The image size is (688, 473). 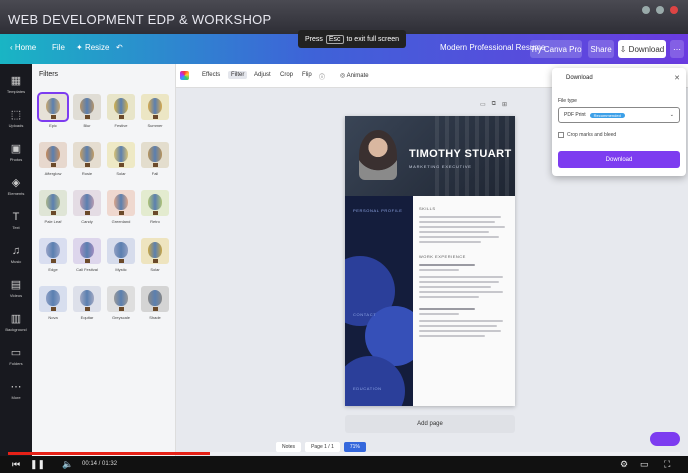 What do you see at coordinates (87, 207) in the screenshot?
I see `filter-thumb: Candy` at bounding box center [87, 207].